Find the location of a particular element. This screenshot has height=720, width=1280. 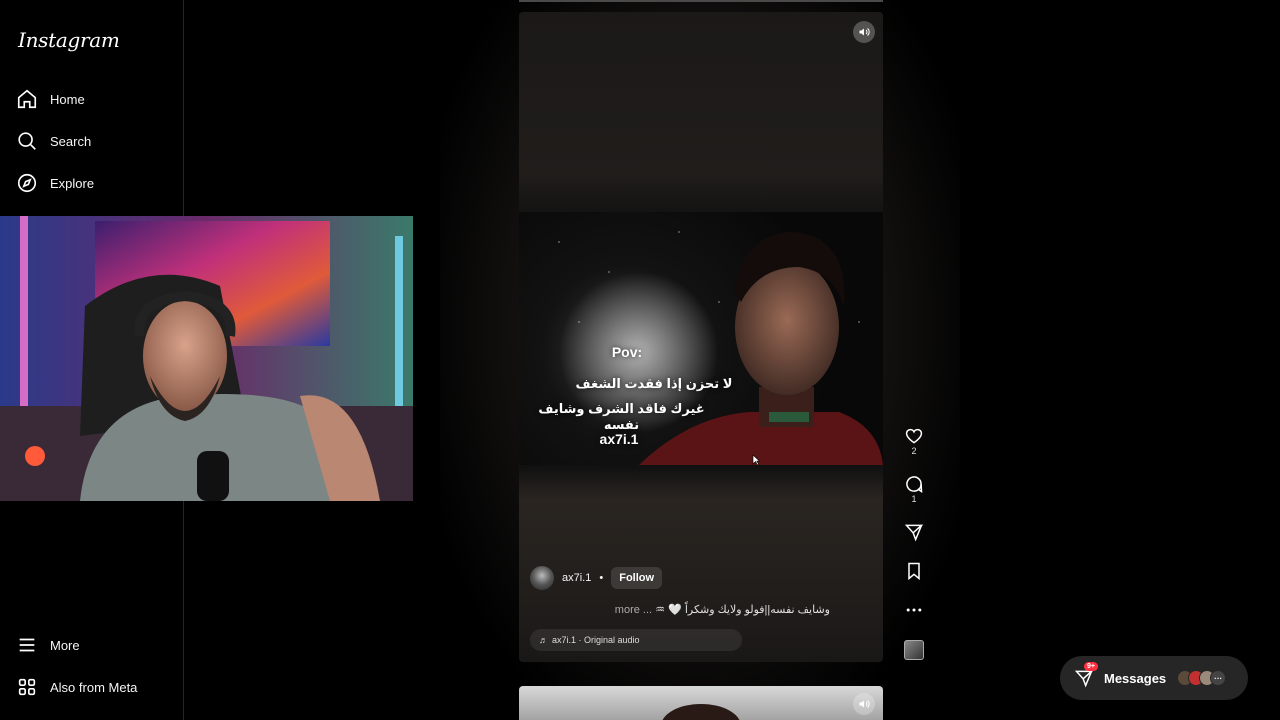

send-icon is located at coordinates (914, 533).